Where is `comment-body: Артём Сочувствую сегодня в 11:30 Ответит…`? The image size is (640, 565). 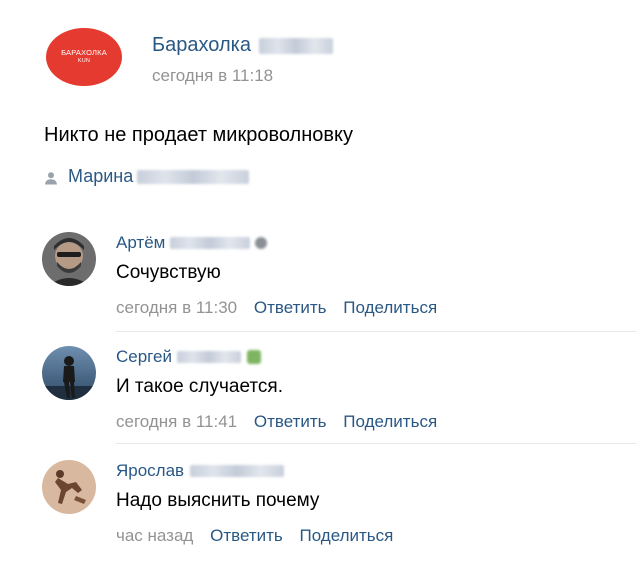
comment-body: Артём Сочувствую сегодня в 11:30 Ответит… is located at coordinates (376, 275).